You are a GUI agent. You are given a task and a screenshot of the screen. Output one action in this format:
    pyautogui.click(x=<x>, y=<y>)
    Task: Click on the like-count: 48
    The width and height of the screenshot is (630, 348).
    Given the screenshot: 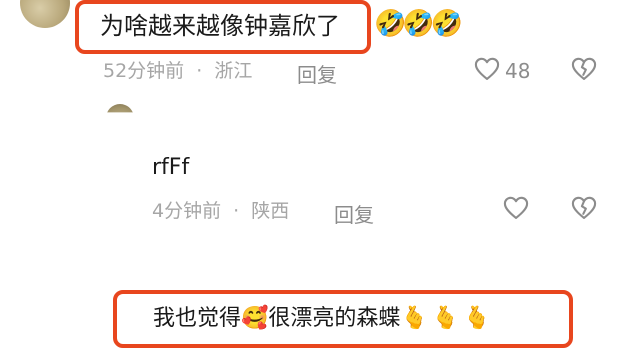 What is the action you would take?
    pyautogui.click(x=518, y=71)
    